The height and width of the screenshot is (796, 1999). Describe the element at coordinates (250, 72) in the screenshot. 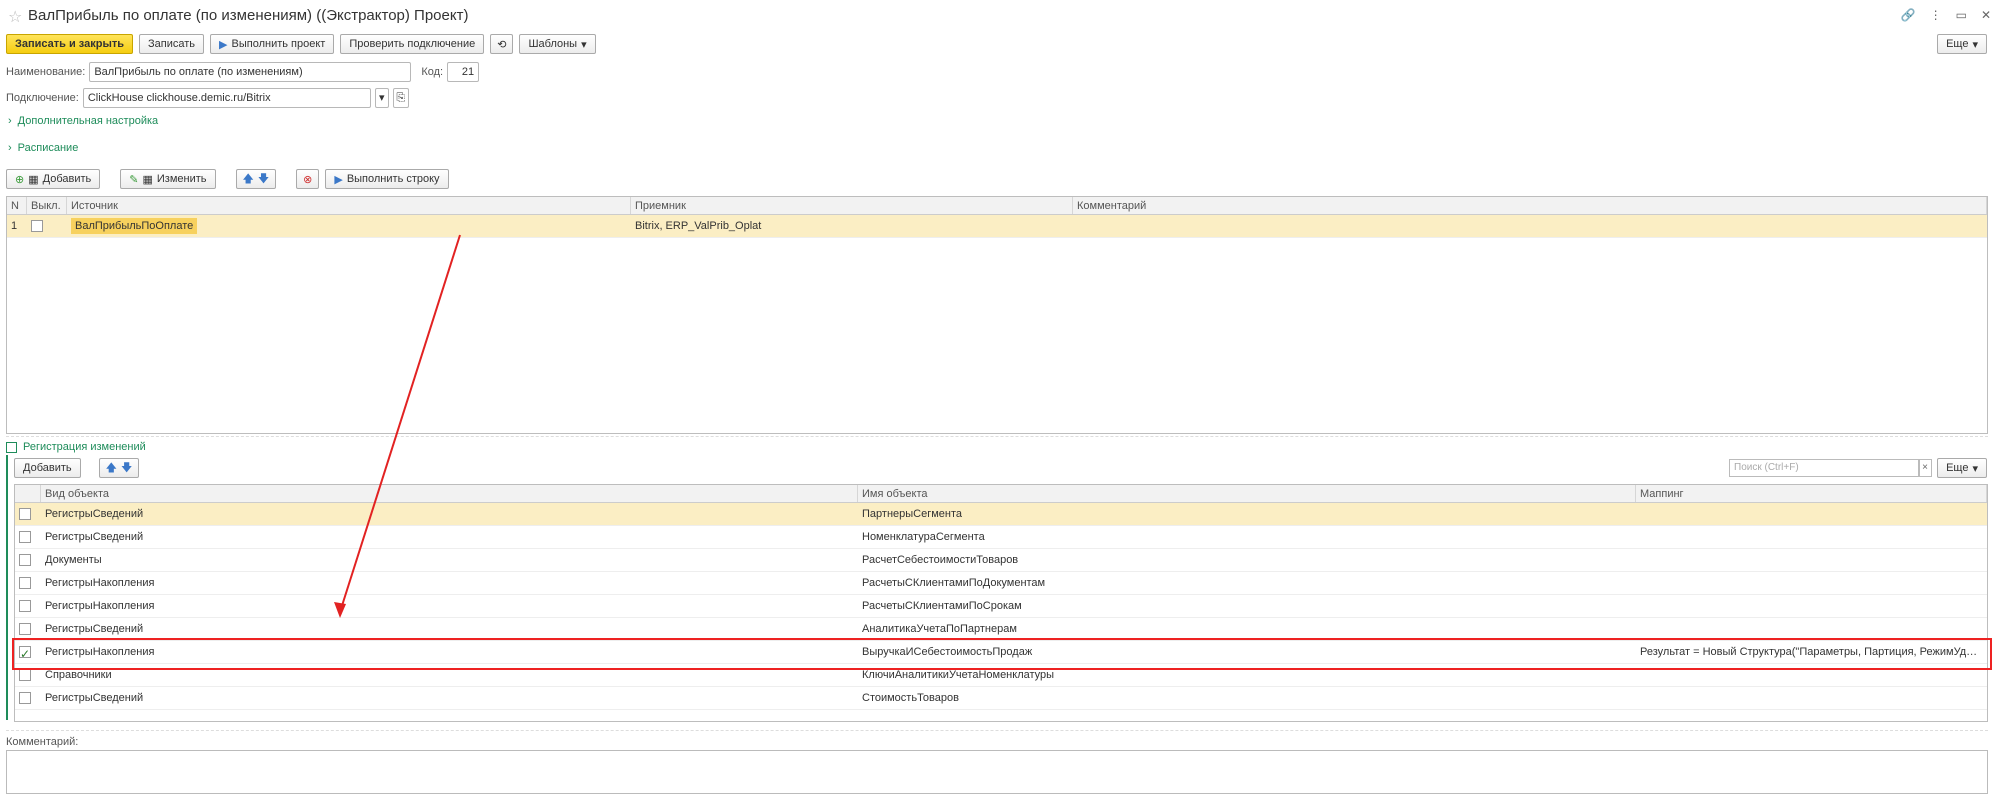

I see `name-input: ВалПрибыль по оплате (по изменениям)` at that location.